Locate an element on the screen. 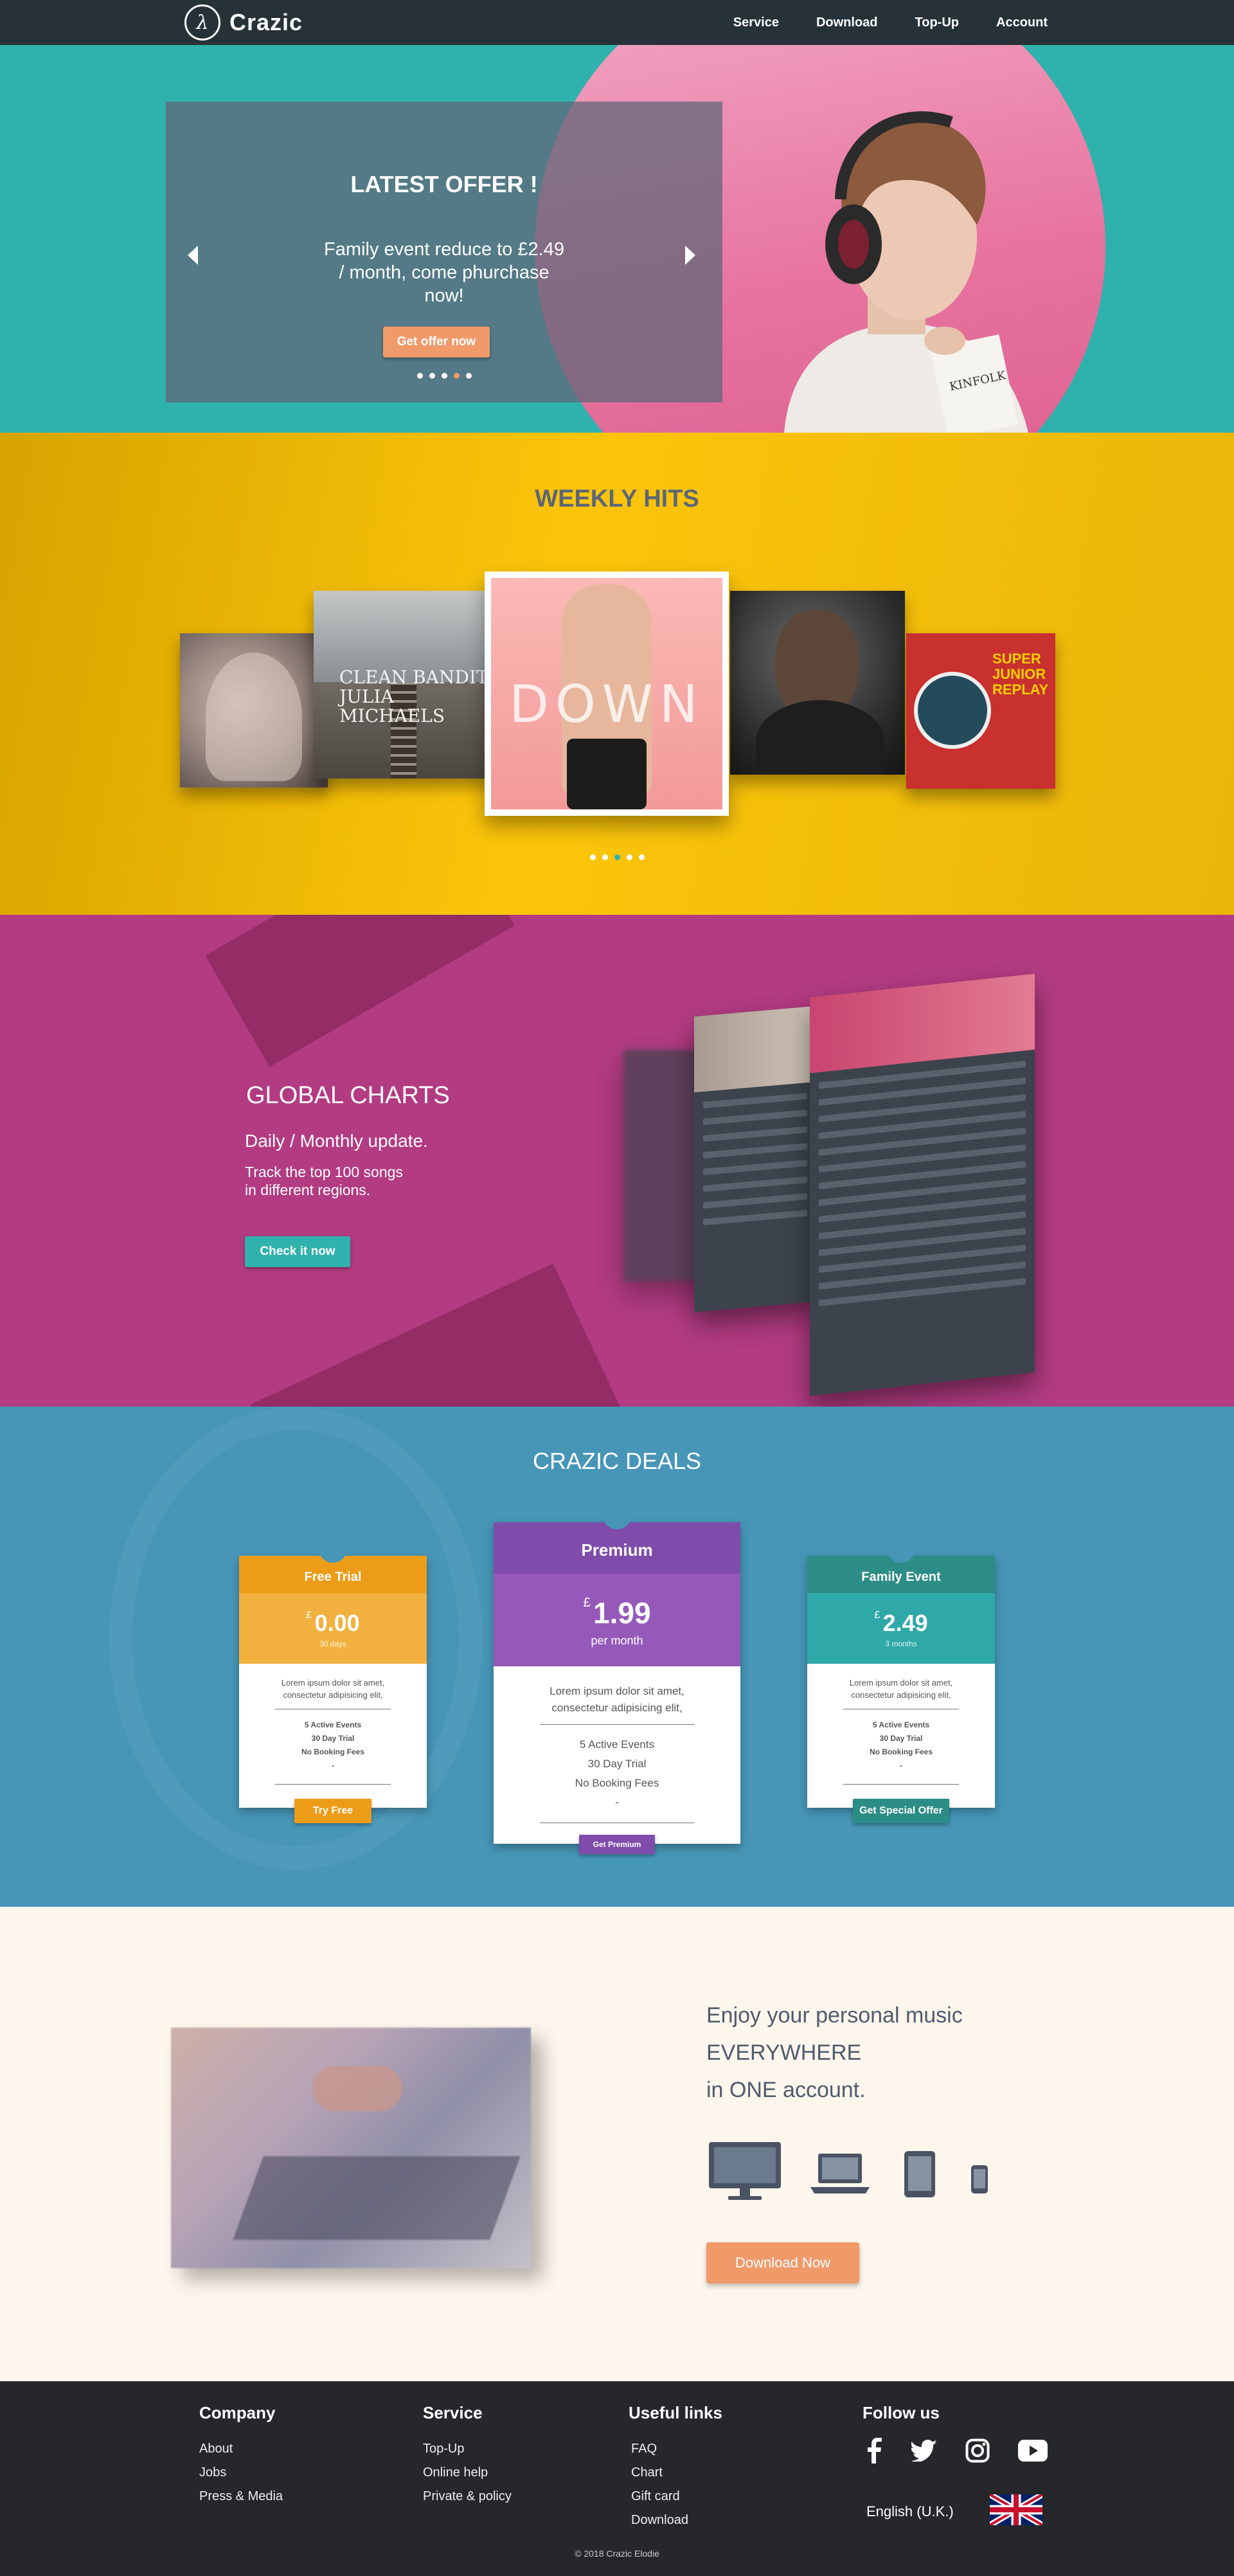  album-cover-text: DOWN is located at coordinates (606, 704).